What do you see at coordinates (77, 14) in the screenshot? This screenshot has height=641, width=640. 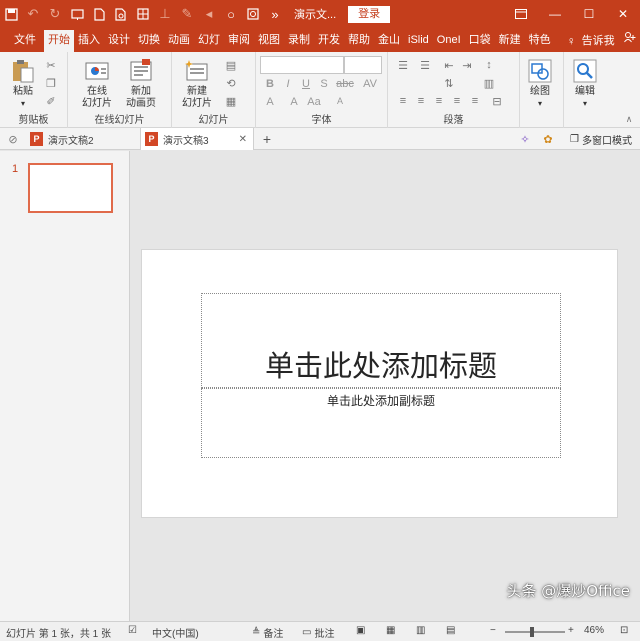 I see `start-slideshow-icon` at bounding box center [77, 14].